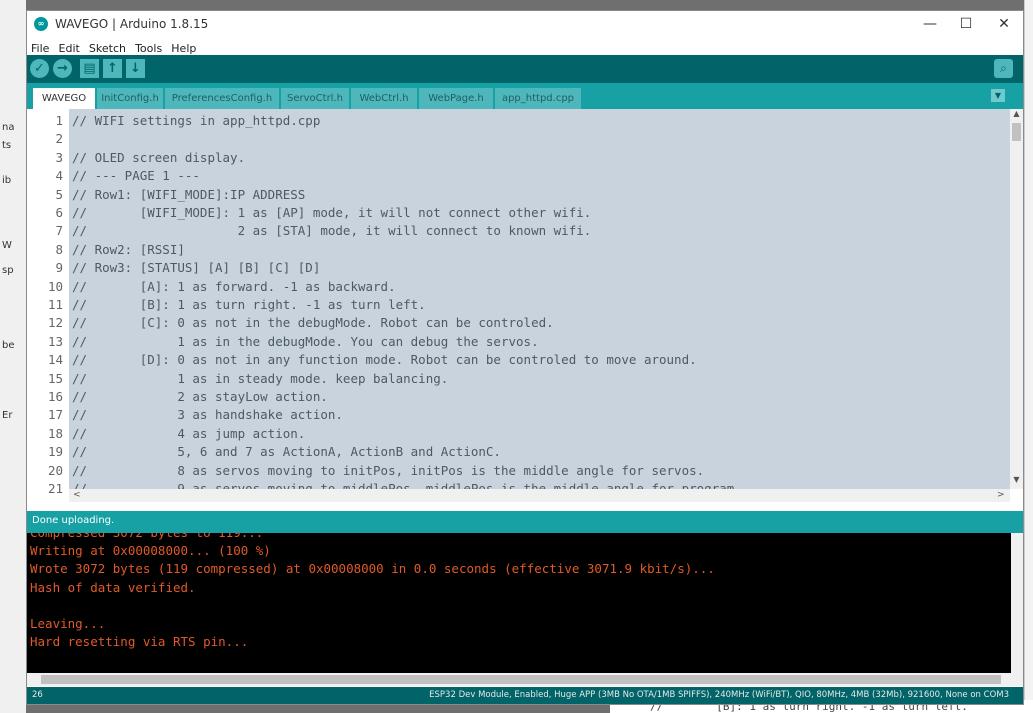  Describe the element at coordinates (8, 270) in the screenshot. I see `background-fragment: sp` at that location.